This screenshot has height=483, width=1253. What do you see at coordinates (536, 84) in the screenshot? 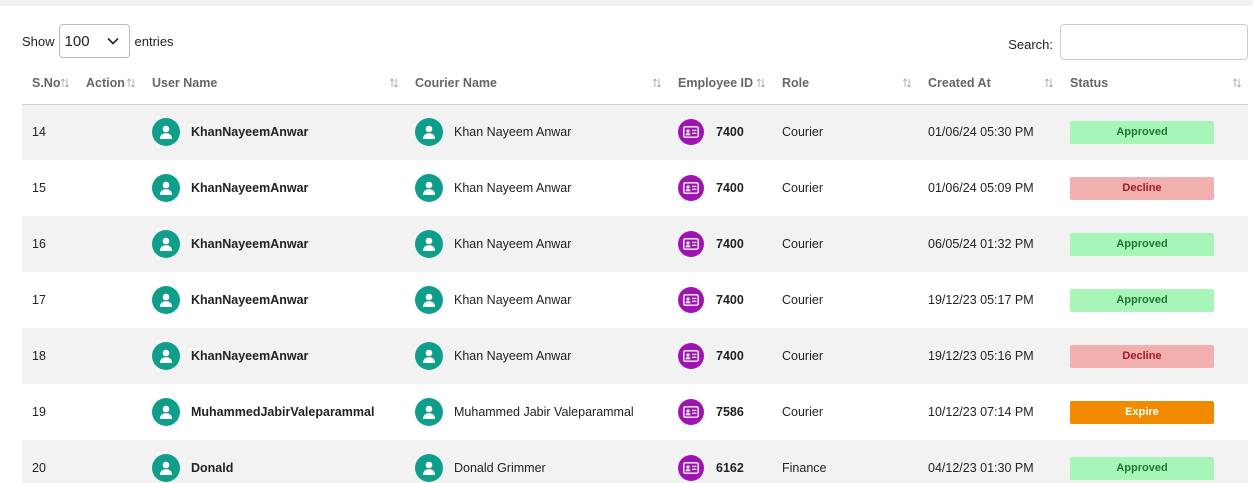
I see `column-header-courier-name: Courier Name` at bounding box center [536, 84].